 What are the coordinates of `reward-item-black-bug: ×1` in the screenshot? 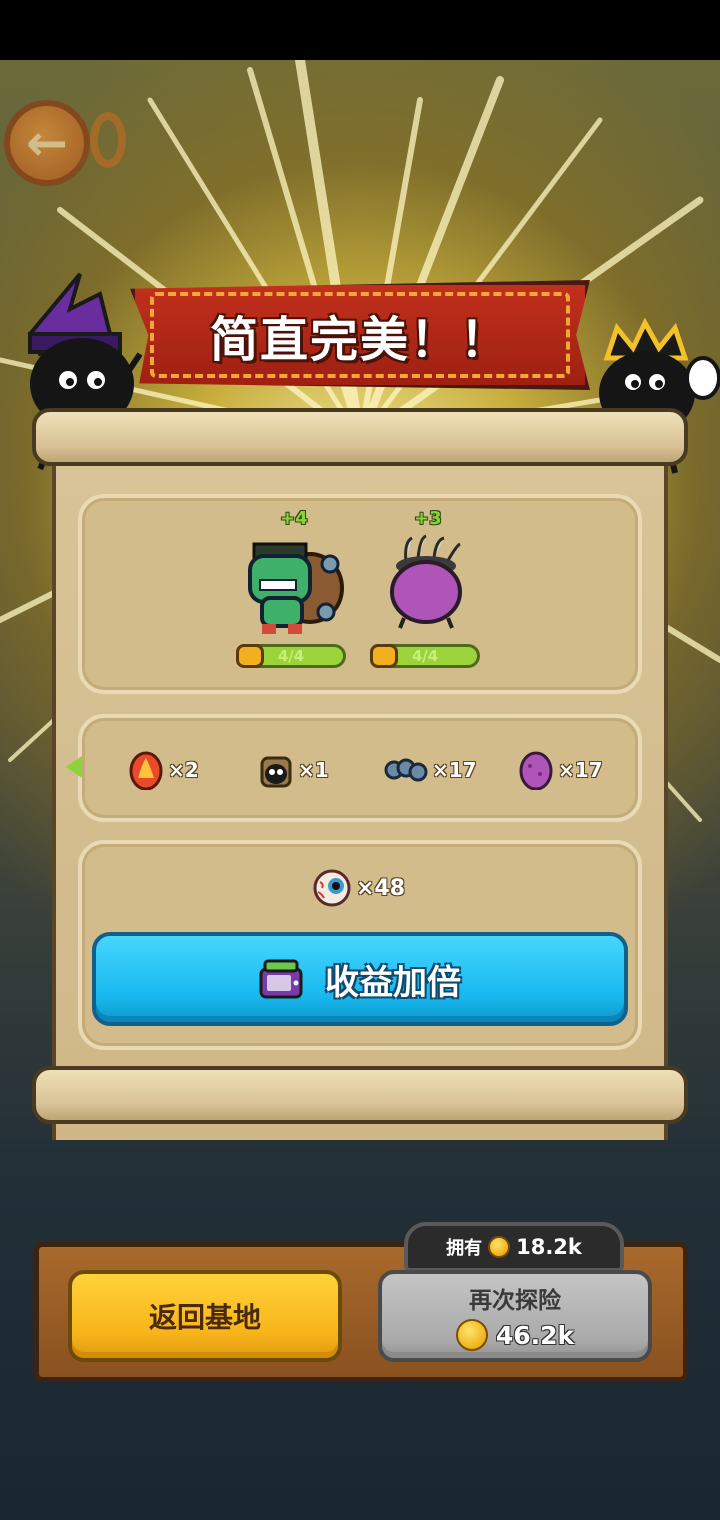 It's located at (293, 770).